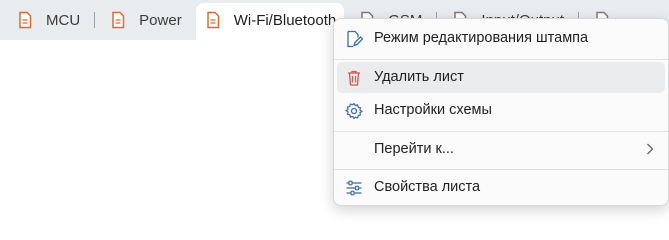 The image size is (669, 240). I want to click on menu-item-delete-sheet: Удалить лист, so click(501, 77).